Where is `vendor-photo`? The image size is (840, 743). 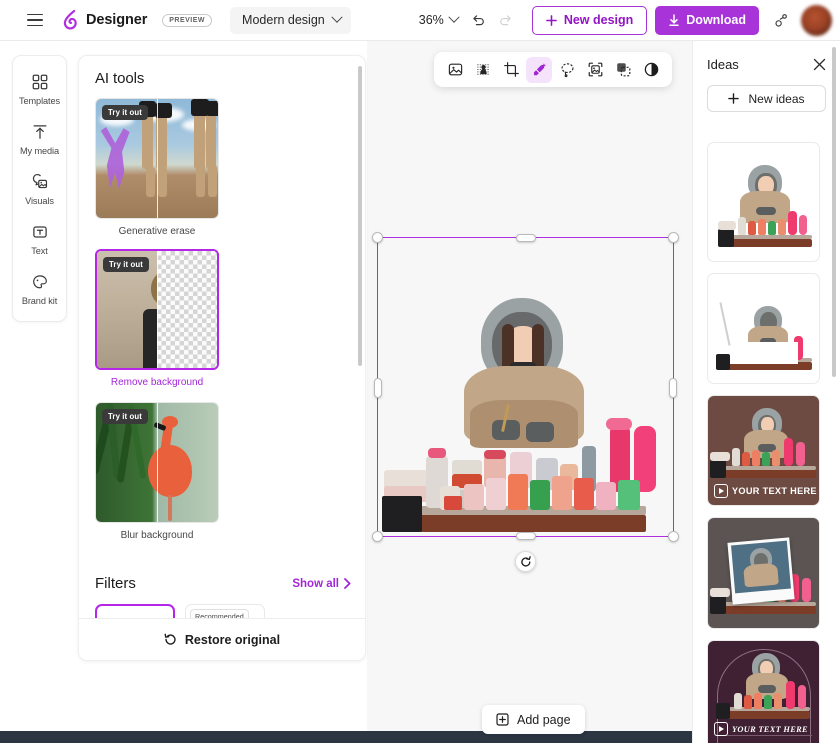
vendor-photo is located at coordinates (525, 387).